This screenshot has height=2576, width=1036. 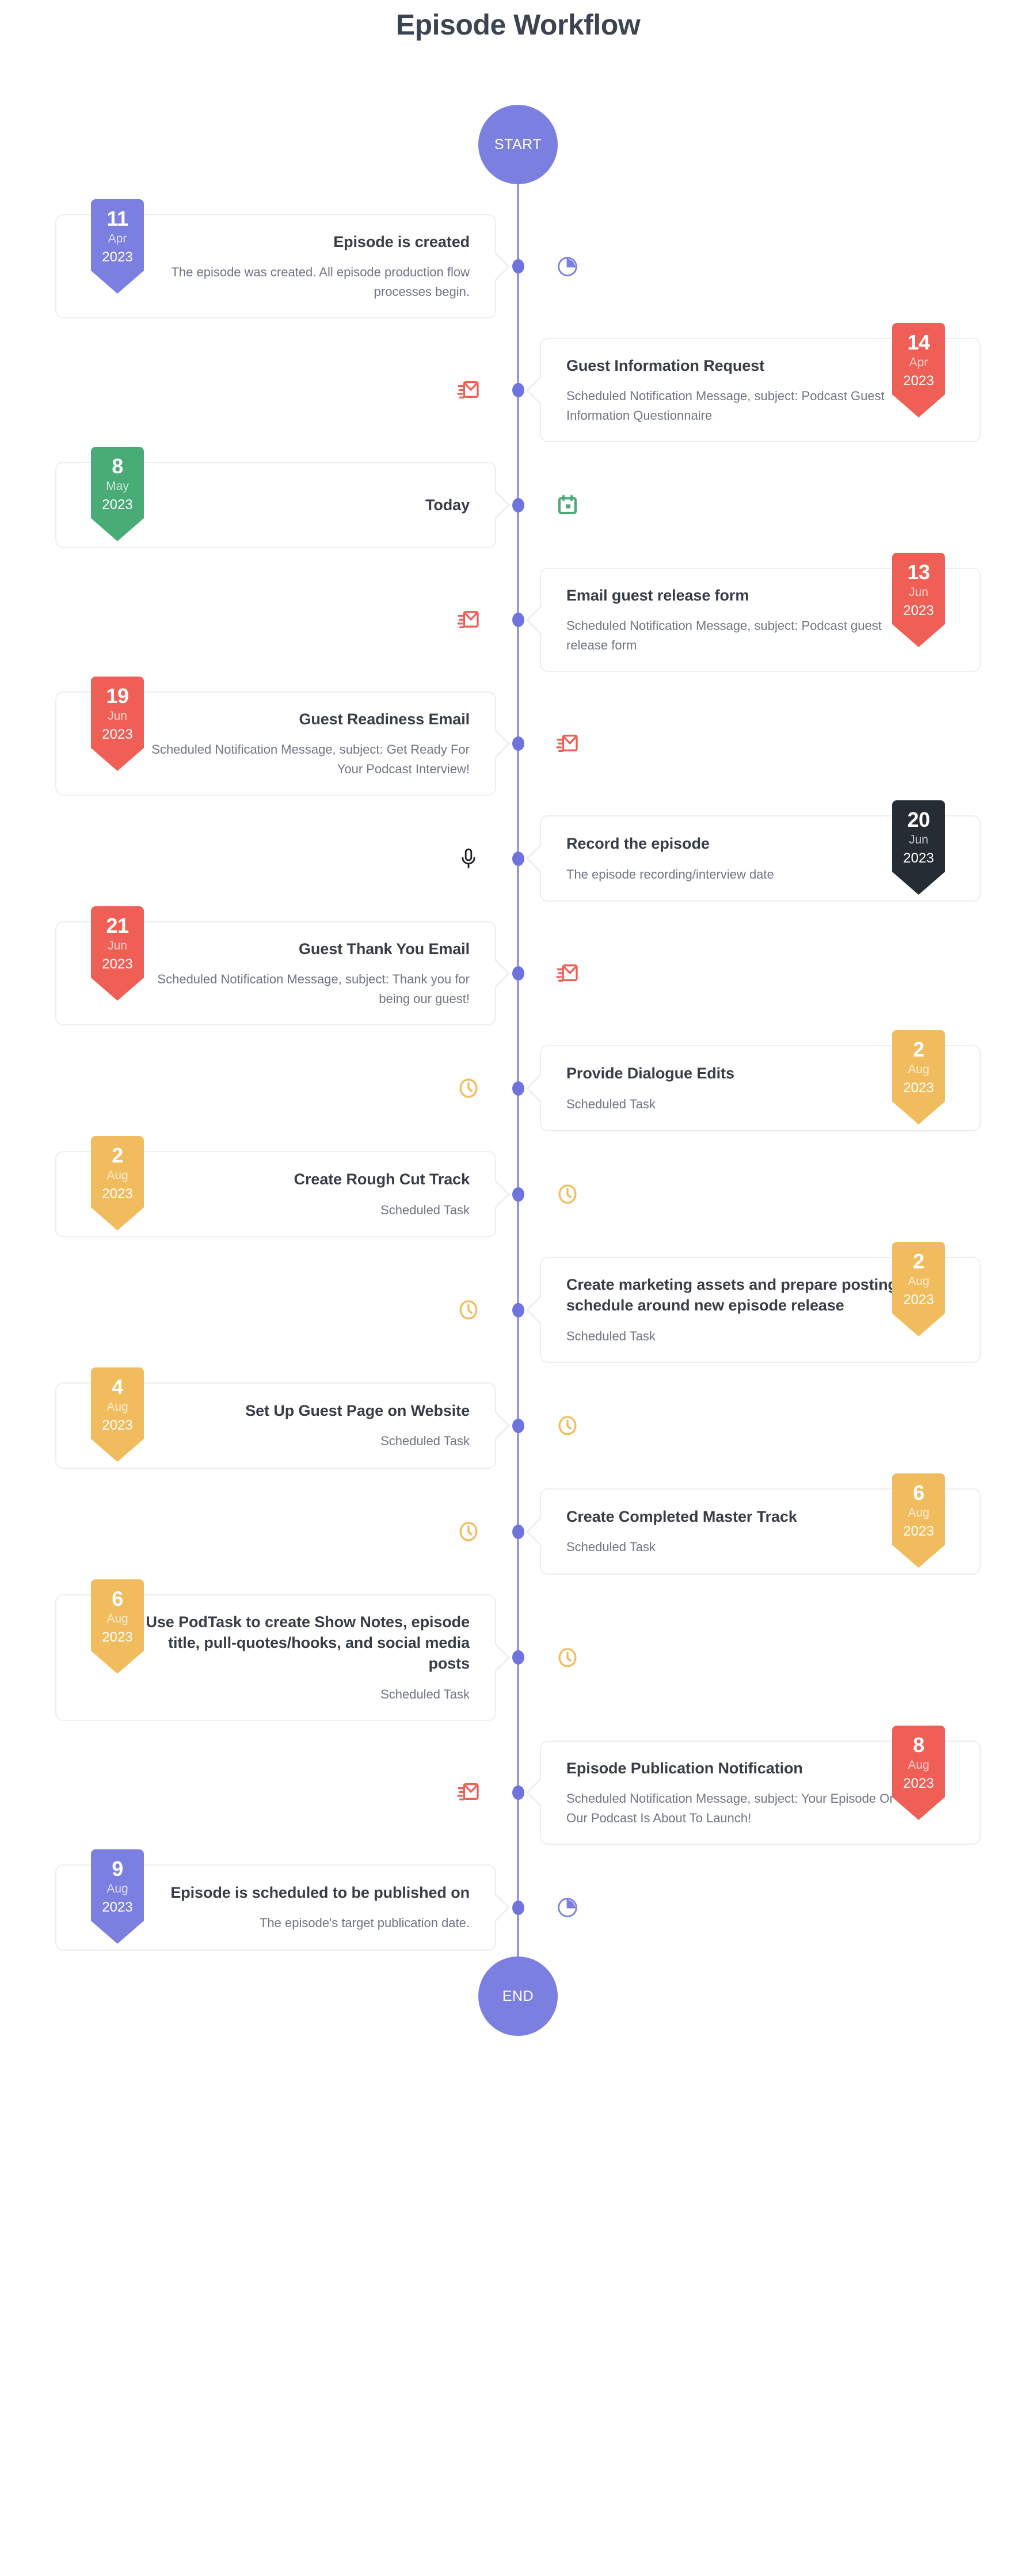 I want to click on date-ribbon: 8 Aug 2023, so click(x=919, y=1773).